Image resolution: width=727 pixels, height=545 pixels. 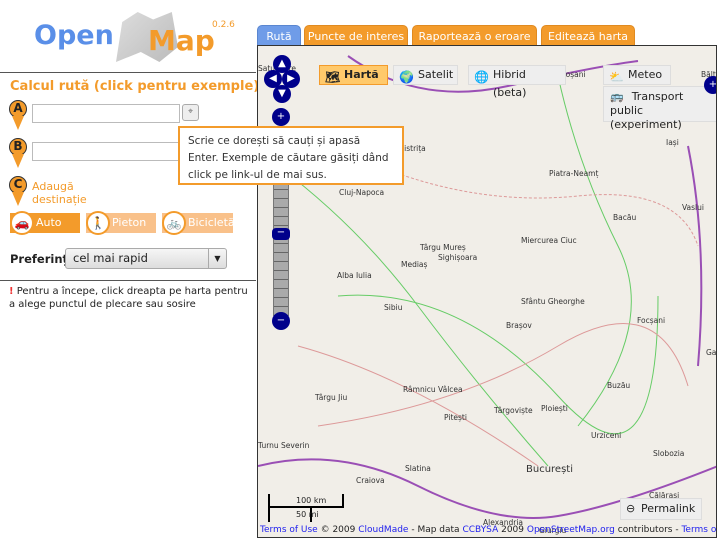 I want to click on bicycle-icon: 🚲, so click(x=174, y=223).